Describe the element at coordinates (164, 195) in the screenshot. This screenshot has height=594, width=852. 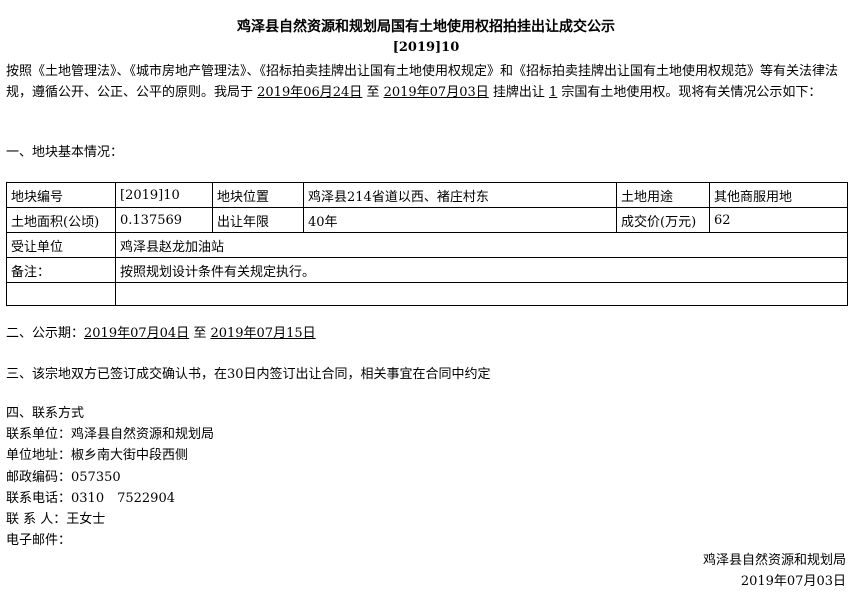
I see `table-cell: [2019]10` at that location.